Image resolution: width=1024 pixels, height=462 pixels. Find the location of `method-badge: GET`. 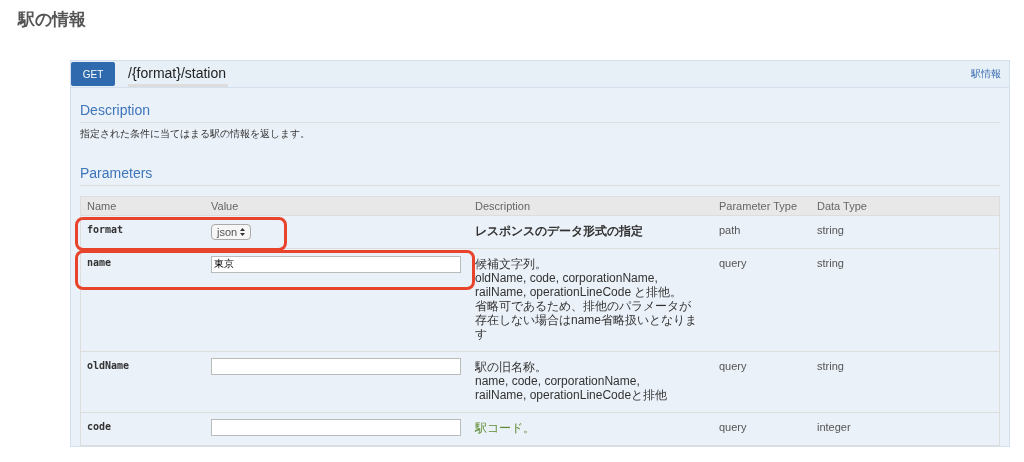

method-badge: GET is located at coordinates (93, 74).